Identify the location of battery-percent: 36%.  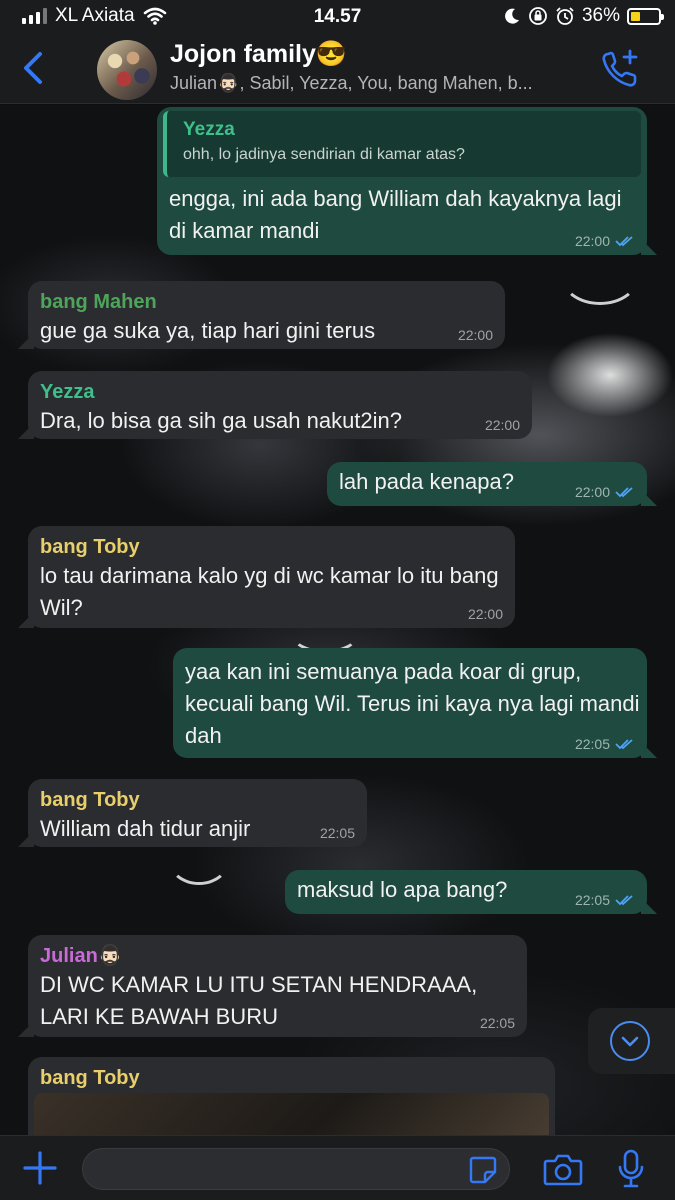
(600, 15).